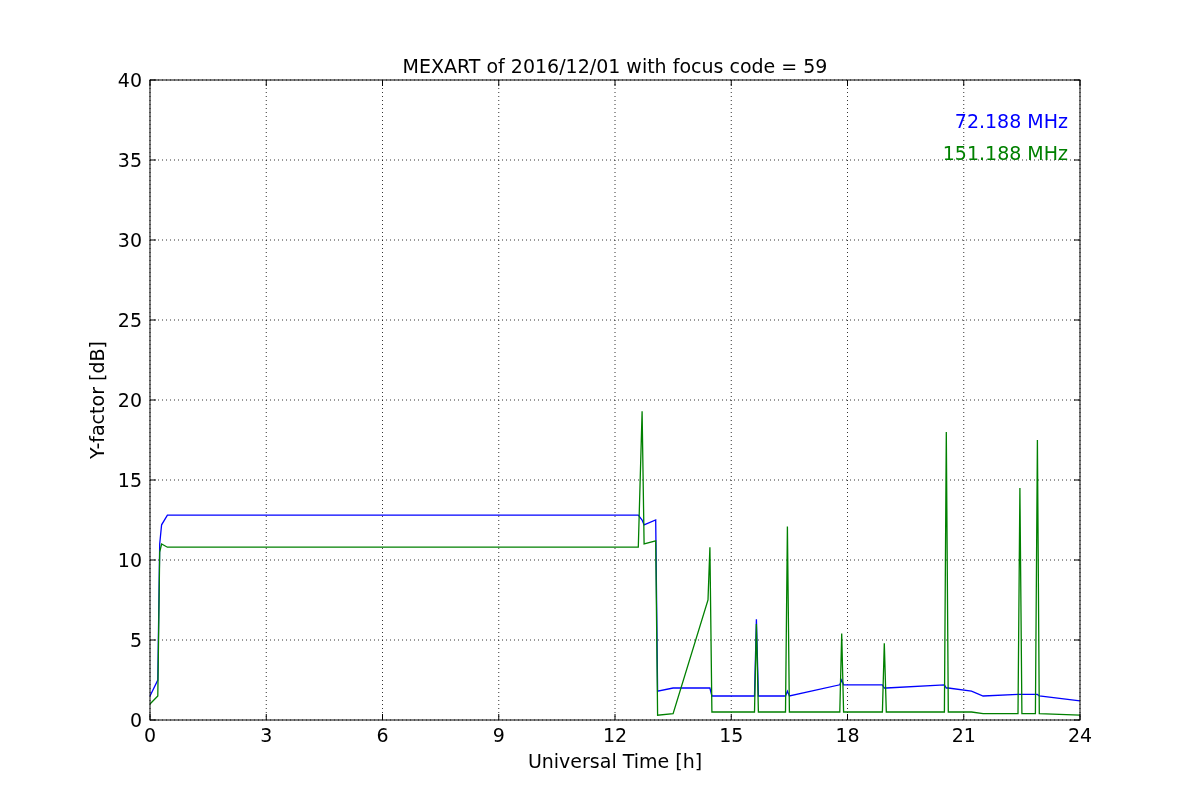  I want to click on x-tick-label: 6, so click(382, 735).